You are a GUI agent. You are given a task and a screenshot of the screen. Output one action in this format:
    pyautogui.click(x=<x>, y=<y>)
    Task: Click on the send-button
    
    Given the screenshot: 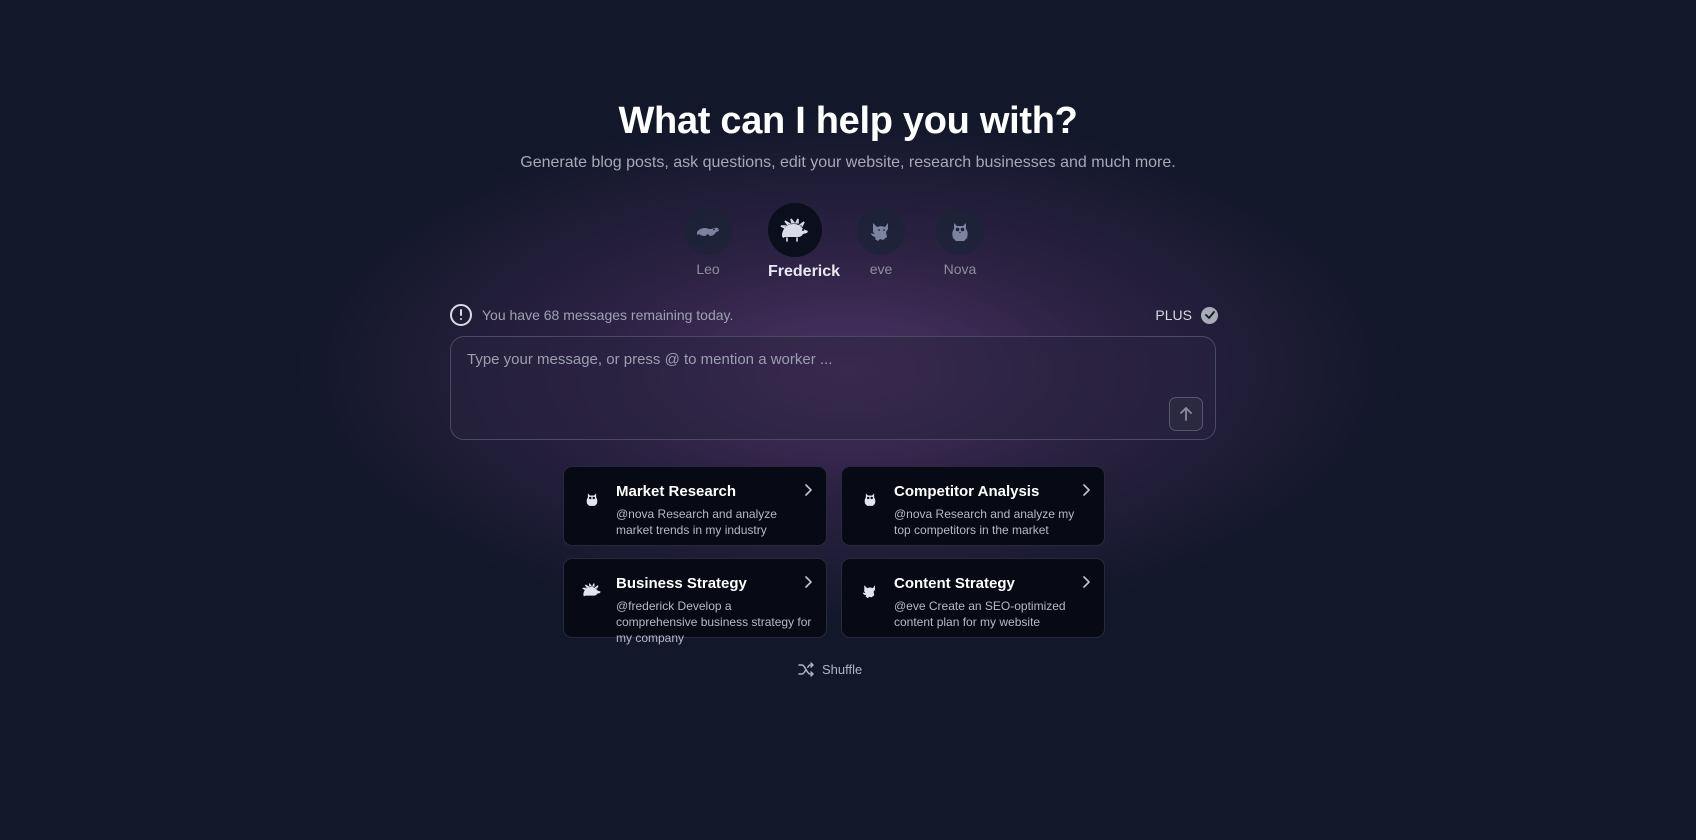 What is the action you would take?
    pyautogui.click(x=1186, y=414)
    